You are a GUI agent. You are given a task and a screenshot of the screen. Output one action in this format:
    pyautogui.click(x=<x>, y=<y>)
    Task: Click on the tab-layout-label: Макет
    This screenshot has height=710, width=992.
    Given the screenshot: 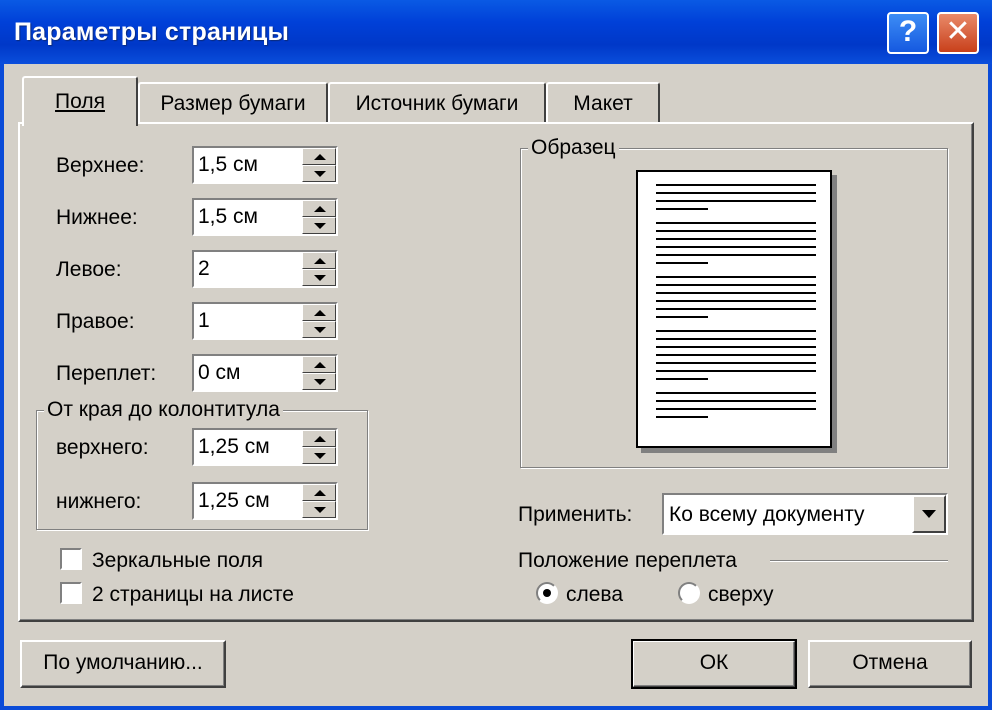 What is the action you would take?
    pyautogui.click(x=603, y=103)
    